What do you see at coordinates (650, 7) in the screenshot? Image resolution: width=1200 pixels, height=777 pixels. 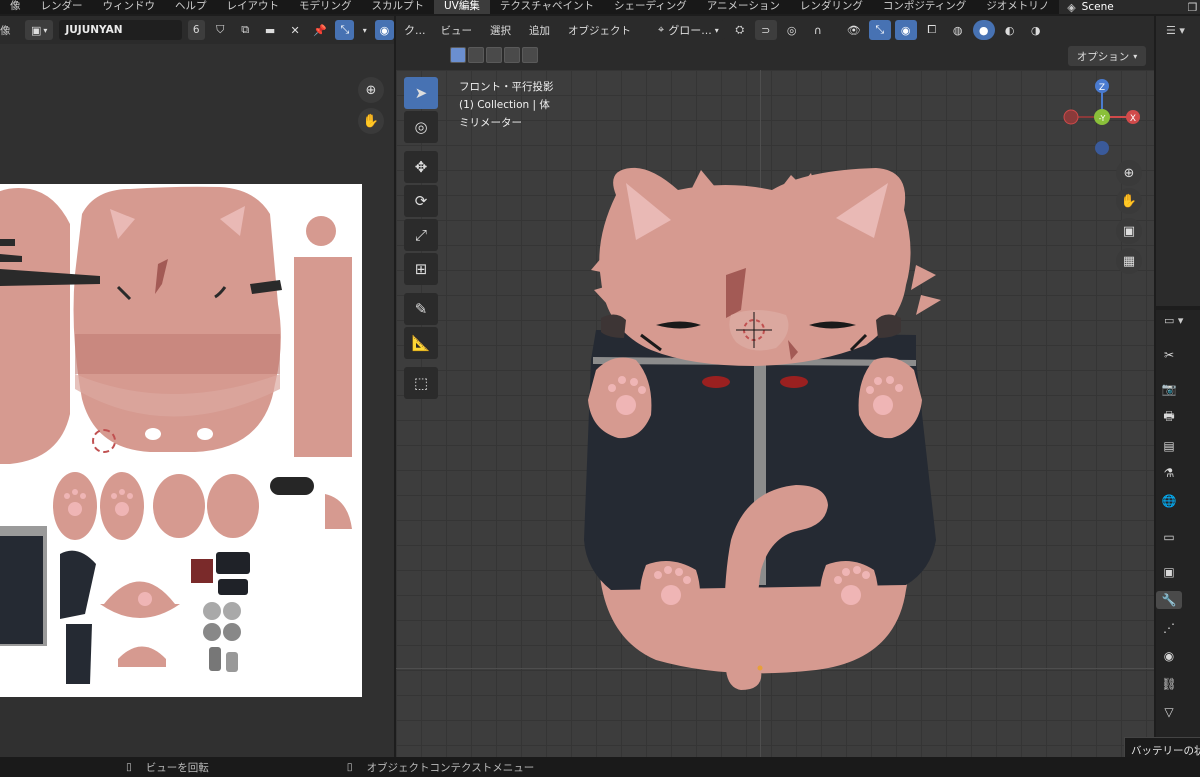 I see `workspace-tab-shading: シェーディング` at bounding box center [650, 7].